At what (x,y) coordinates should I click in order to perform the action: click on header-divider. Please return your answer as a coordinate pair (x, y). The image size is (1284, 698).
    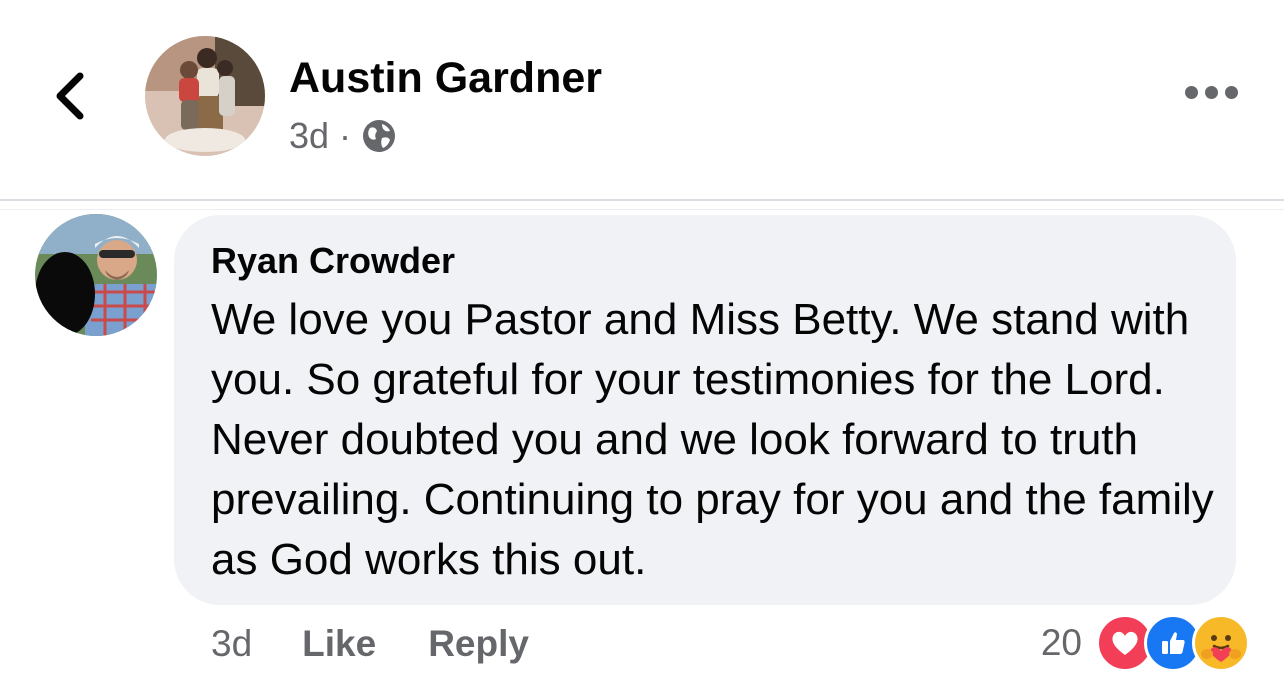
    Looking at the image, I should click on (642, 200).